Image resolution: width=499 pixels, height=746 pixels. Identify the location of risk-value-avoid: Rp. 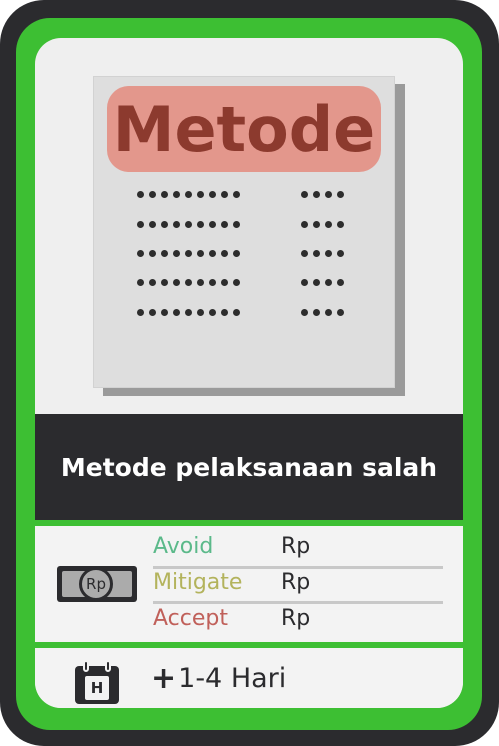
(296, 546).